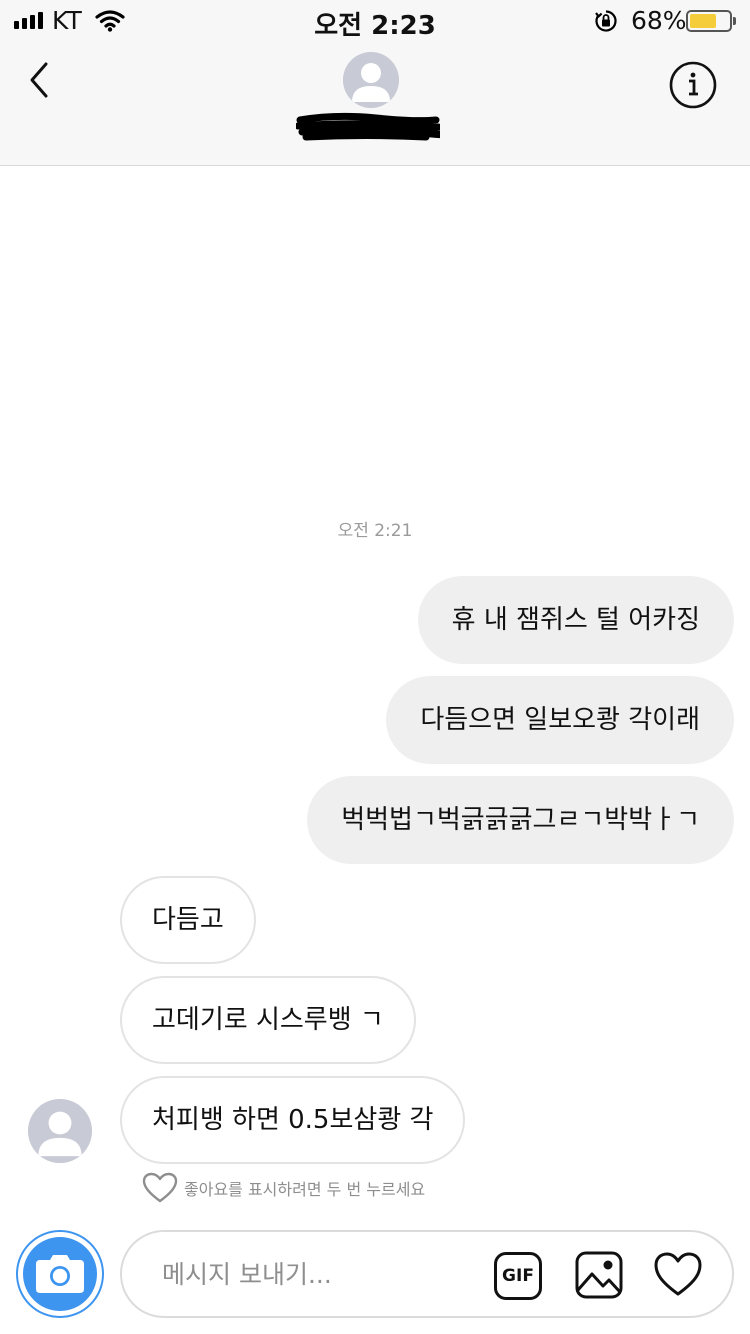  Describe the element at coordinates (305, 1189) in the screenshot. I see `like-hint-text: 좋아요를 표시하려면 두 번 누르세요` at that location.